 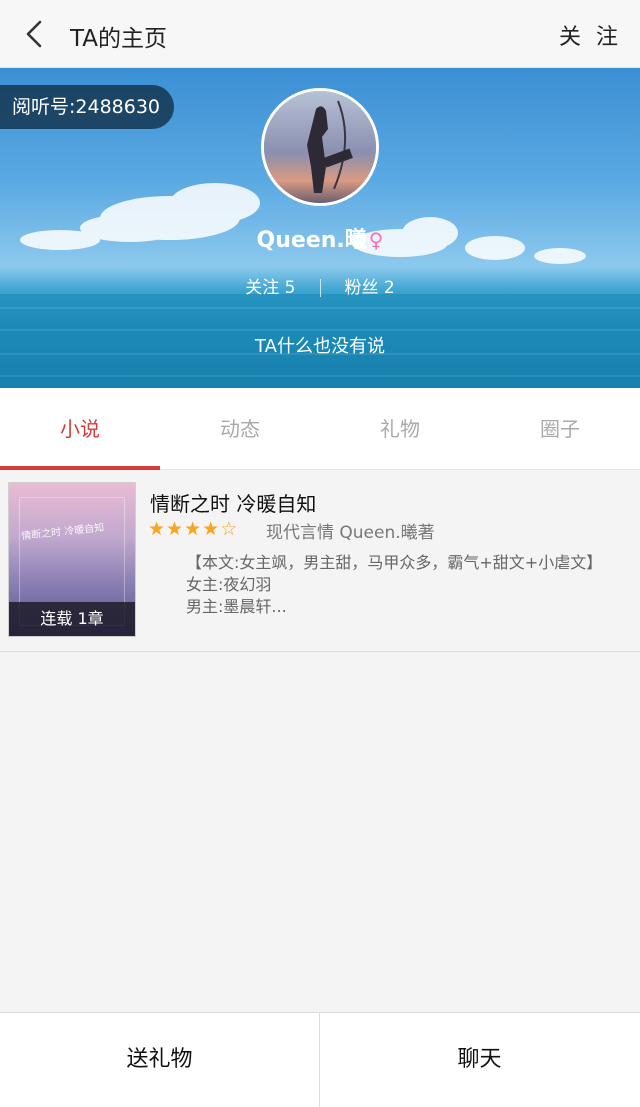 I want to click on star-empty-icon: ☆, so click(x=229, y=529).